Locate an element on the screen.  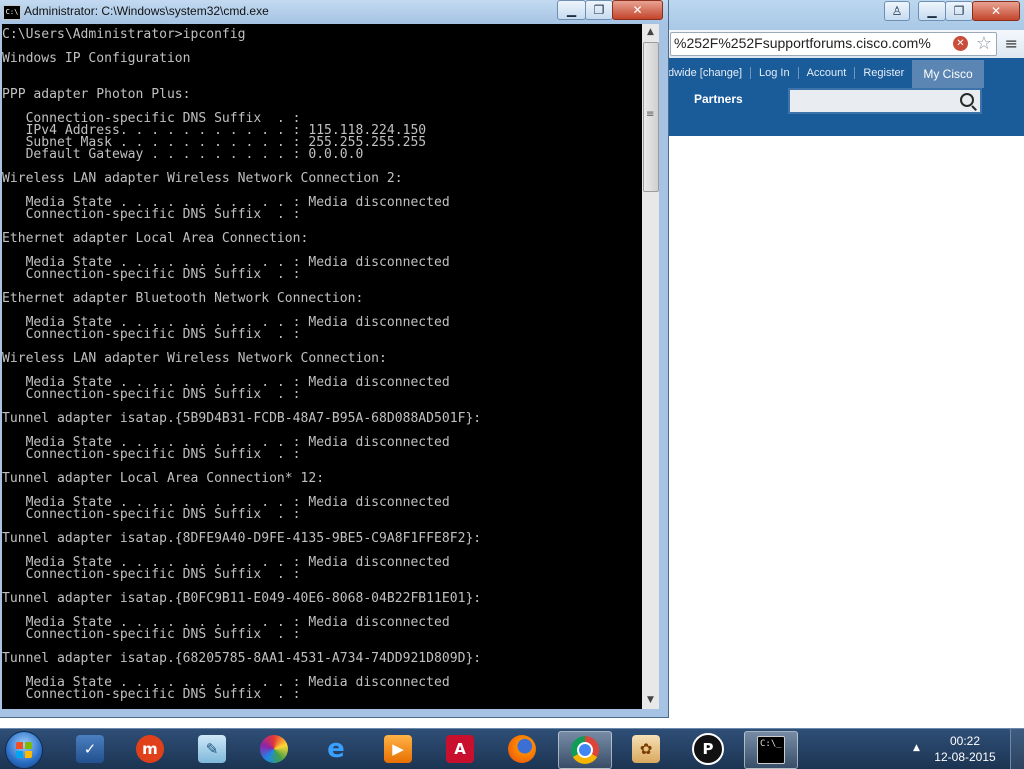
cmd-restore-button: ❐ is located at coordinates (599, 10).